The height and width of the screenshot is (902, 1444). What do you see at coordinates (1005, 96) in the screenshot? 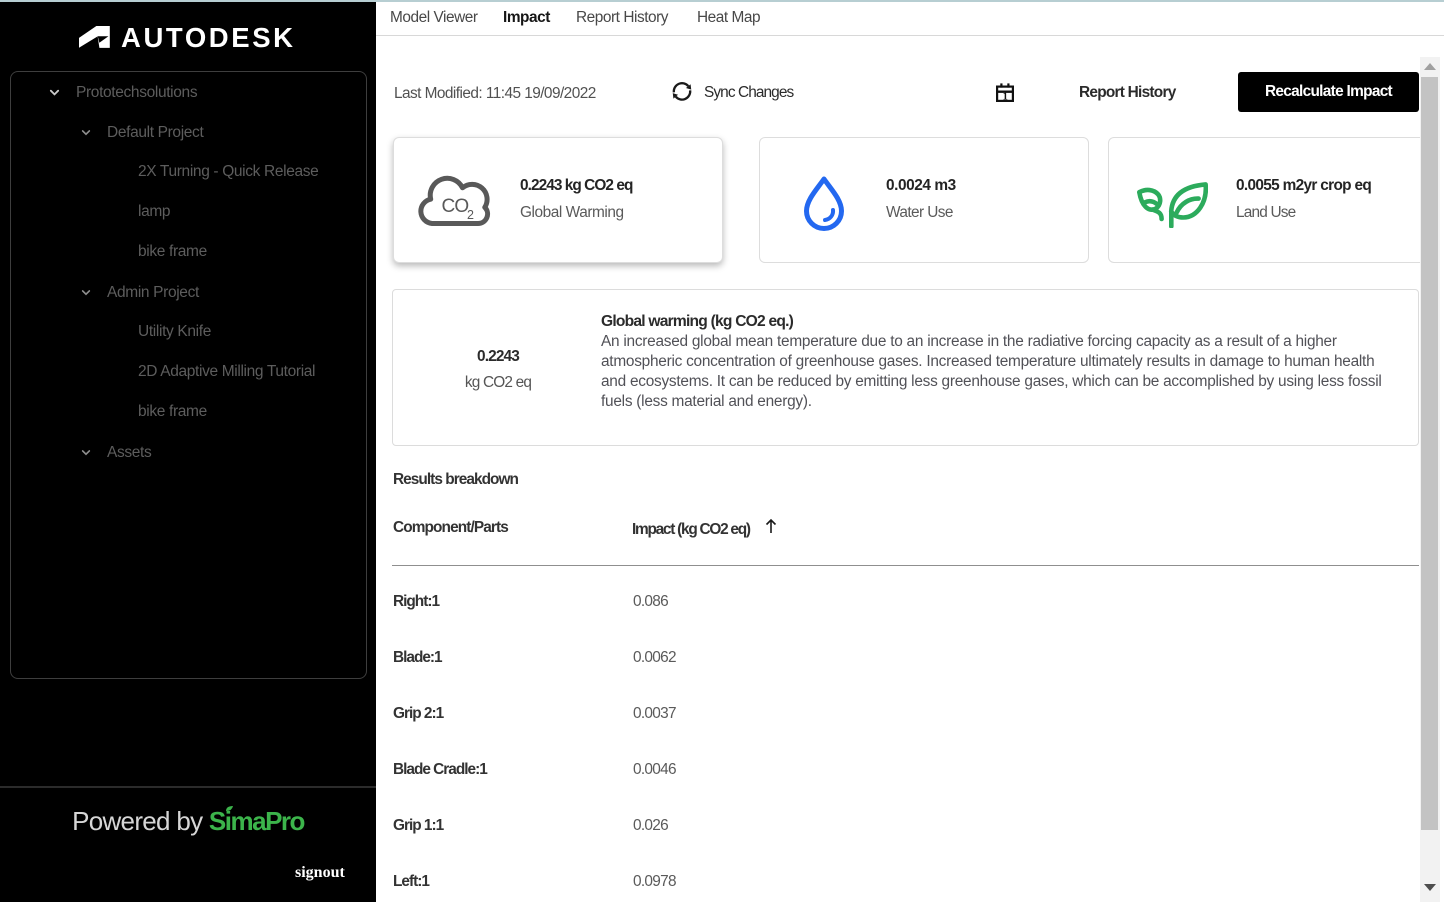
I see `svg-text: 1` at bounding box center [1005, 96].